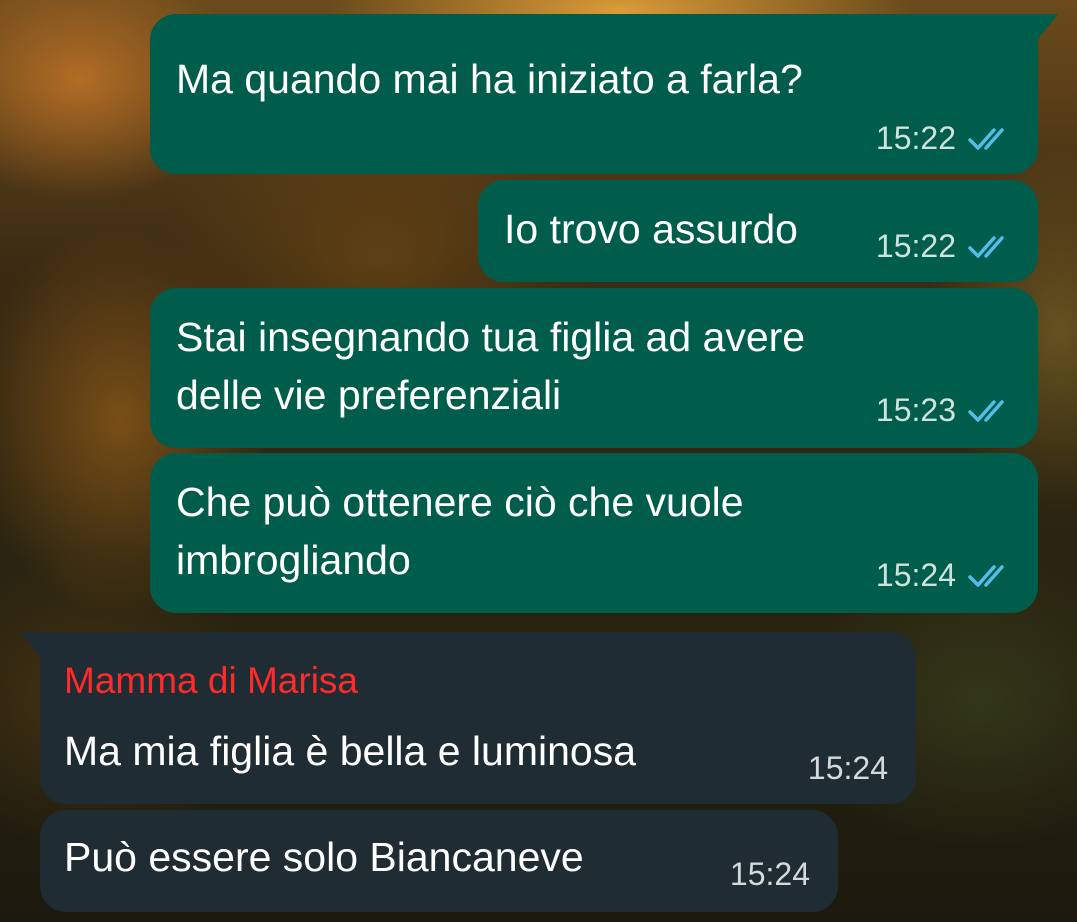 This screenshot has width=1077, height=922. I want to click on message-meta: 15:23, so click(944, 410).